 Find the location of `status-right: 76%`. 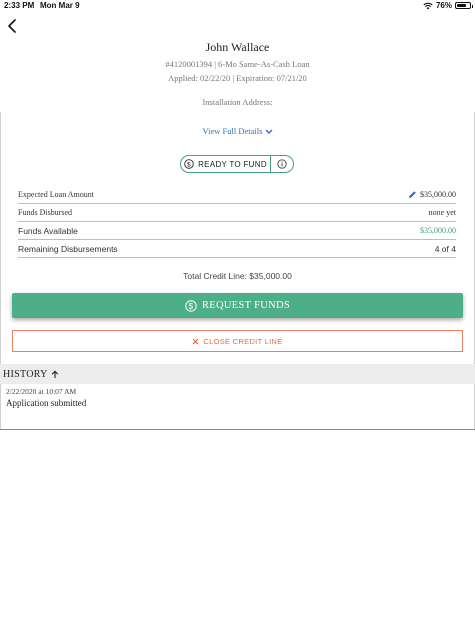

status-right: 76% is located at coordinates (448, 5).